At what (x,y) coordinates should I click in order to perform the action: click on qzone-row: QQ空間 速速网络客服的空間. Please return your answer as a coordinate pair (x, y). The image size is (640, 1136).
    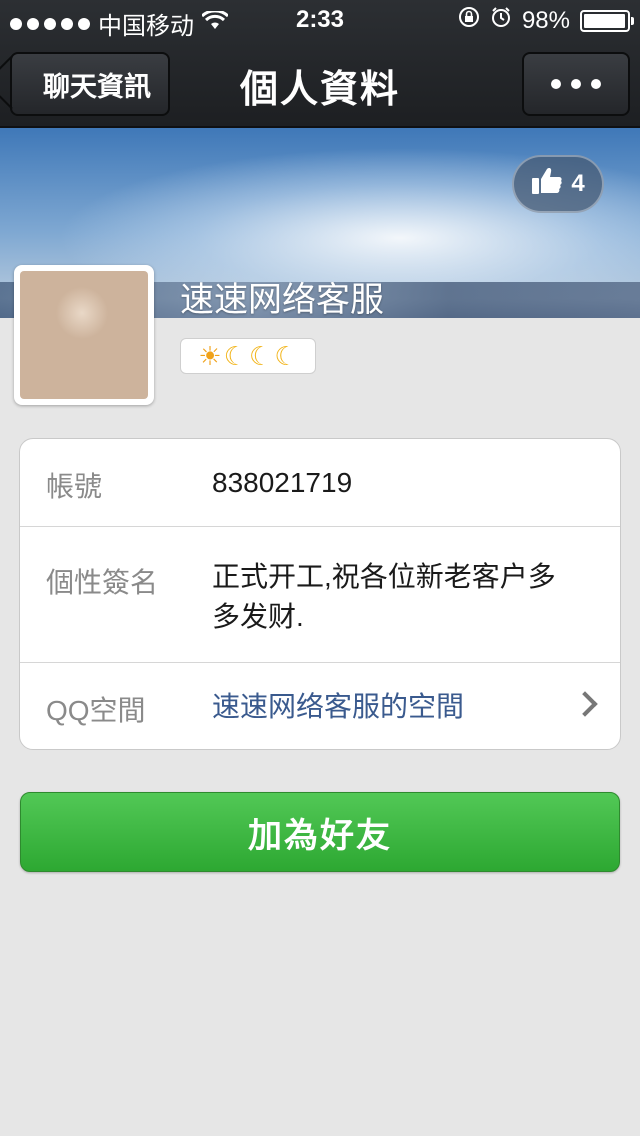
    Looking at the image, I should click on (320, 706).